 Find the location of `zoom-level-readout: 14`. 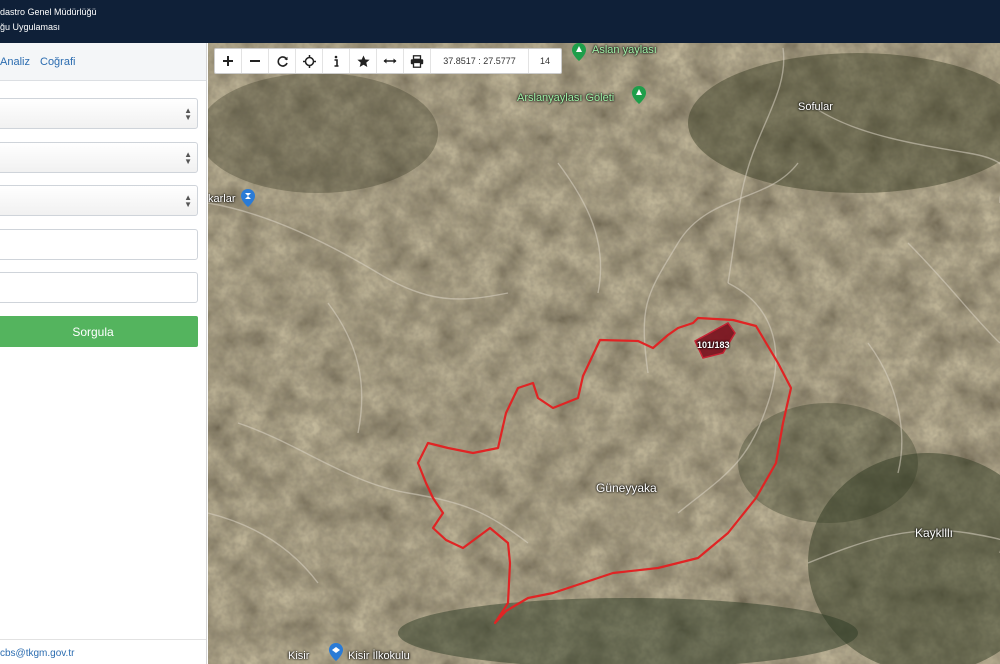

zoom-level-readout: 14 is located at coordinates (544, 61).